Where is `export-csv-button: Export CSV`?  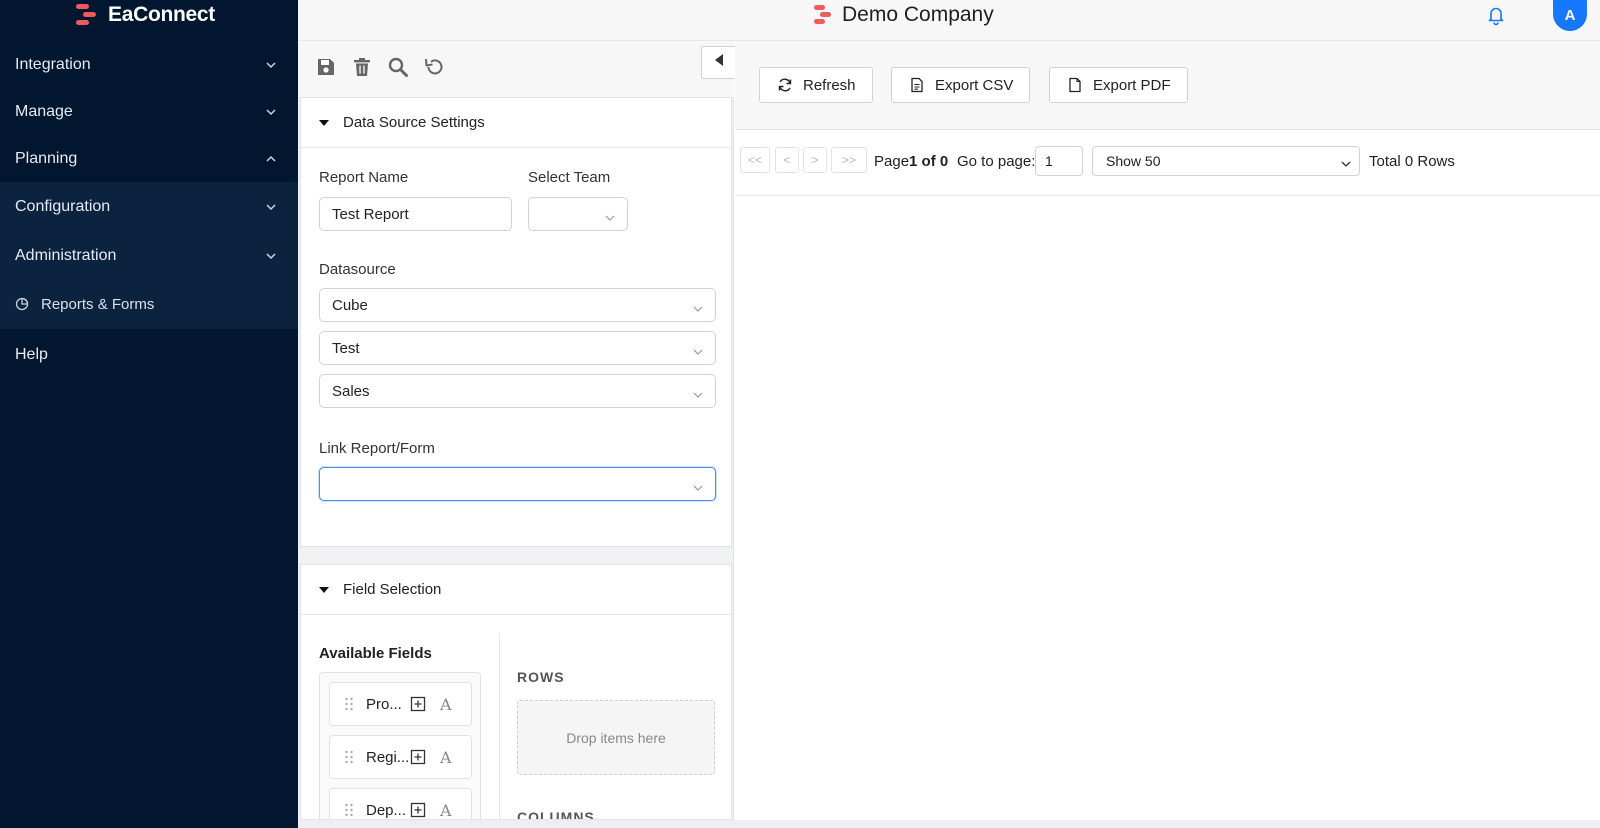 export-csv-button: Export CSV is located at coordinates (961, 85).